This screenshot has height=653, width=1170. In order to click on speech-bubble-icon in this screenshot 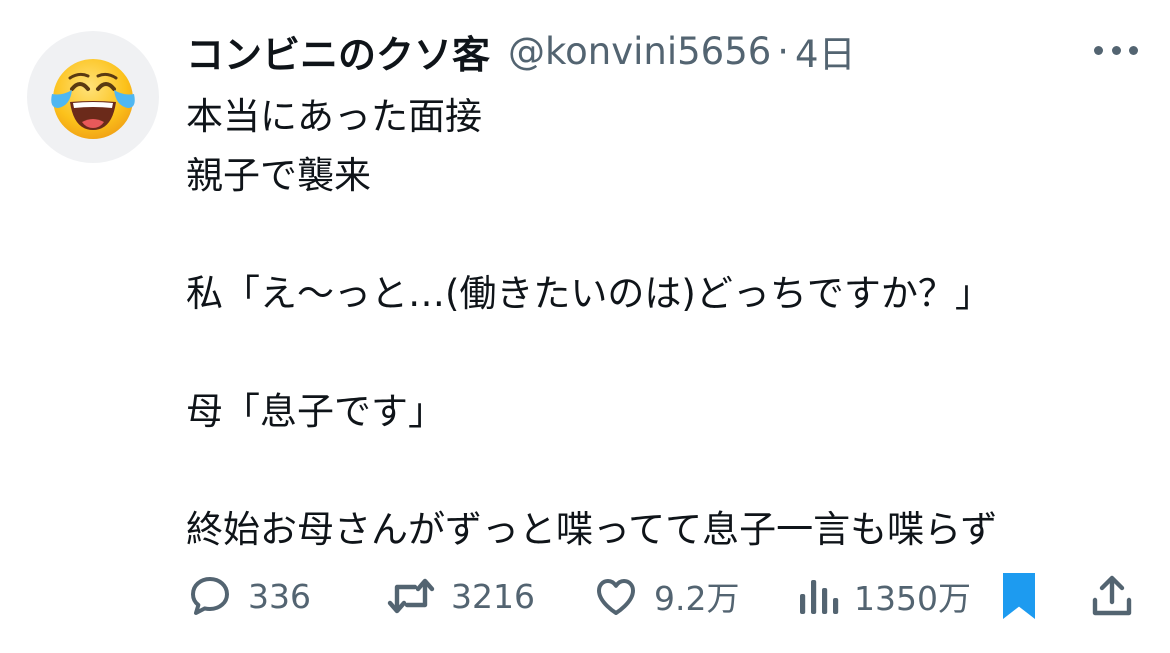, I will do `click(210, 596)`.